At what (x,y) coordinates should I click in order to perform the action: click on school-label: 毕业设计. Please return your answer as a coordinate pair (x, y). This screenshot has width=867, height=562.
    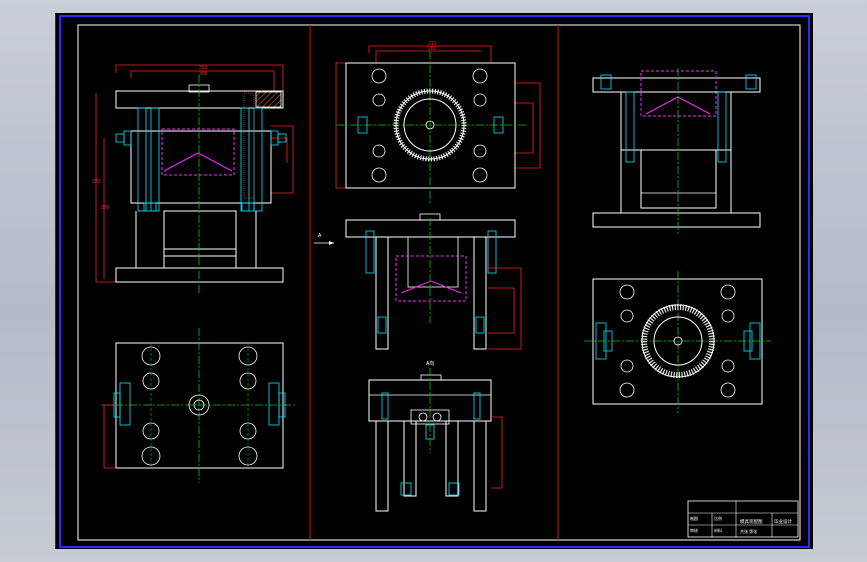
    Looking at the image, I should click on (783, 521).